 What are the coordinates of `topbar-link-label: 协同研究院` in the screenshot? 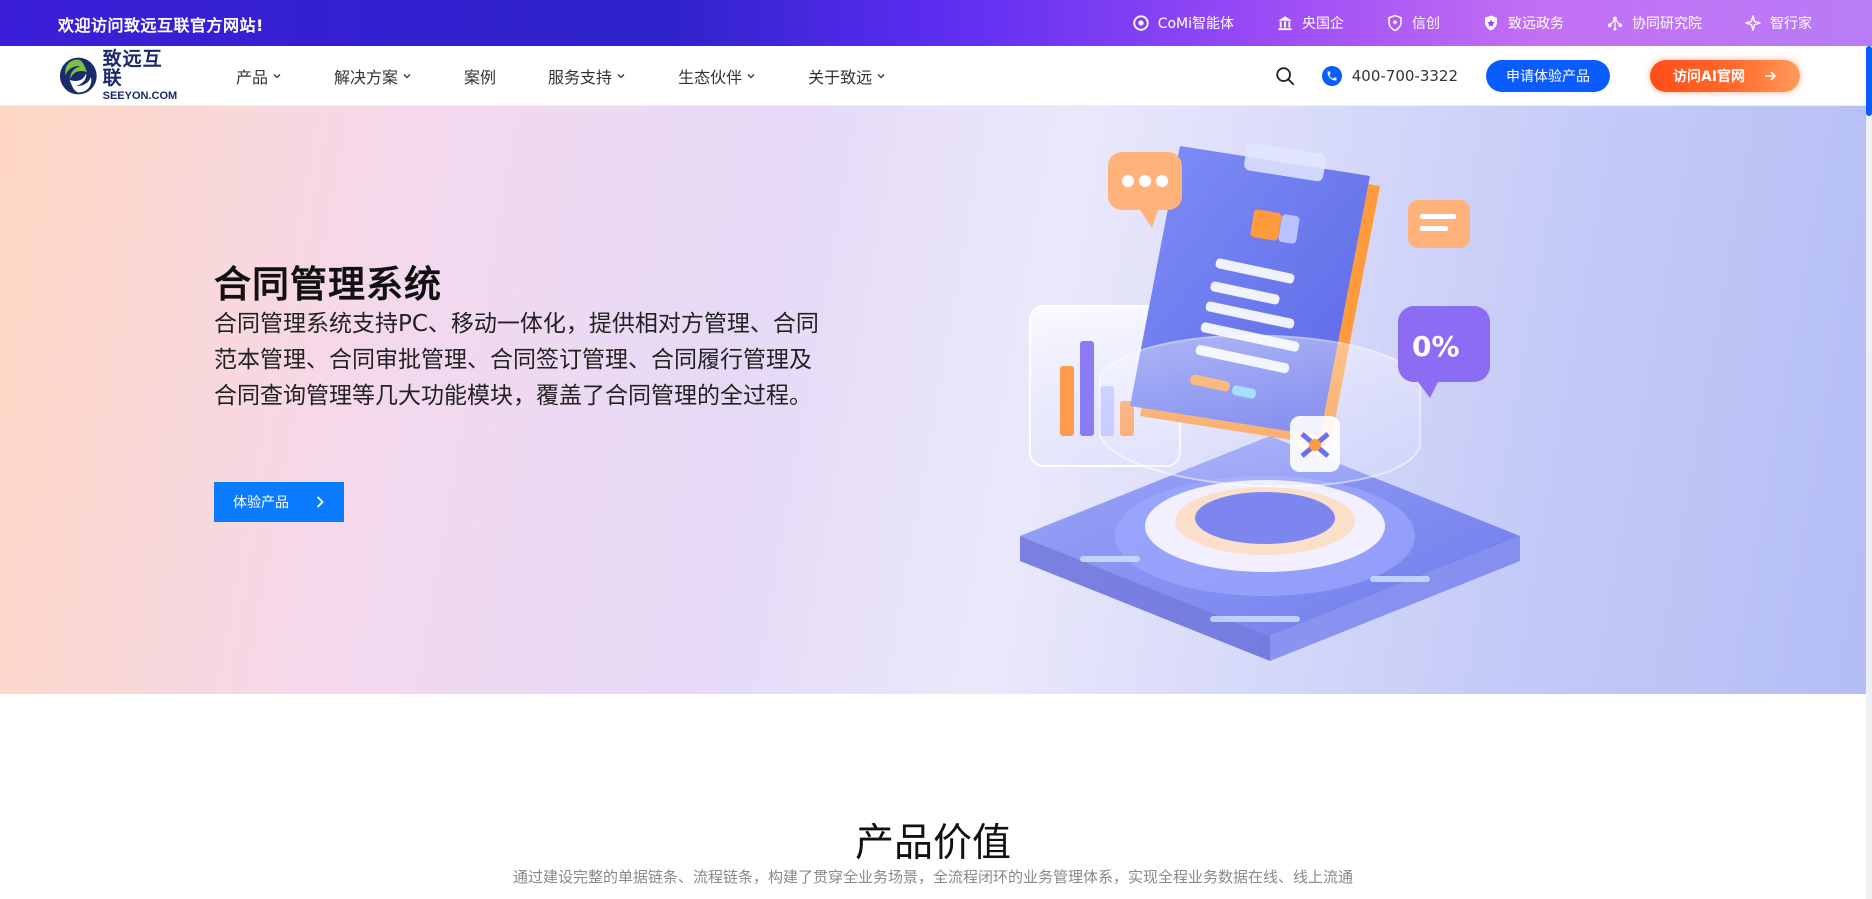 It's located at (1667, 24).